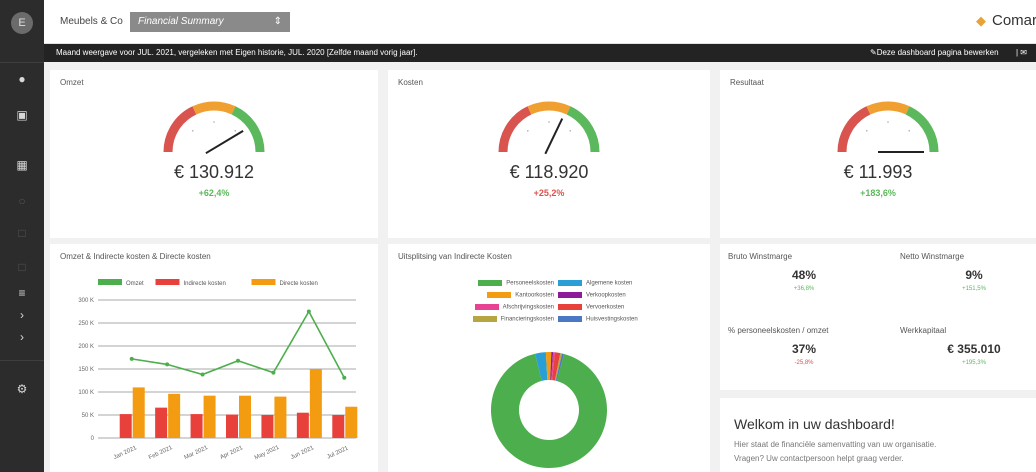 This screenshot has width=1036, height=472. I want to click on pencil-icon: ✎, so click(873, 52).